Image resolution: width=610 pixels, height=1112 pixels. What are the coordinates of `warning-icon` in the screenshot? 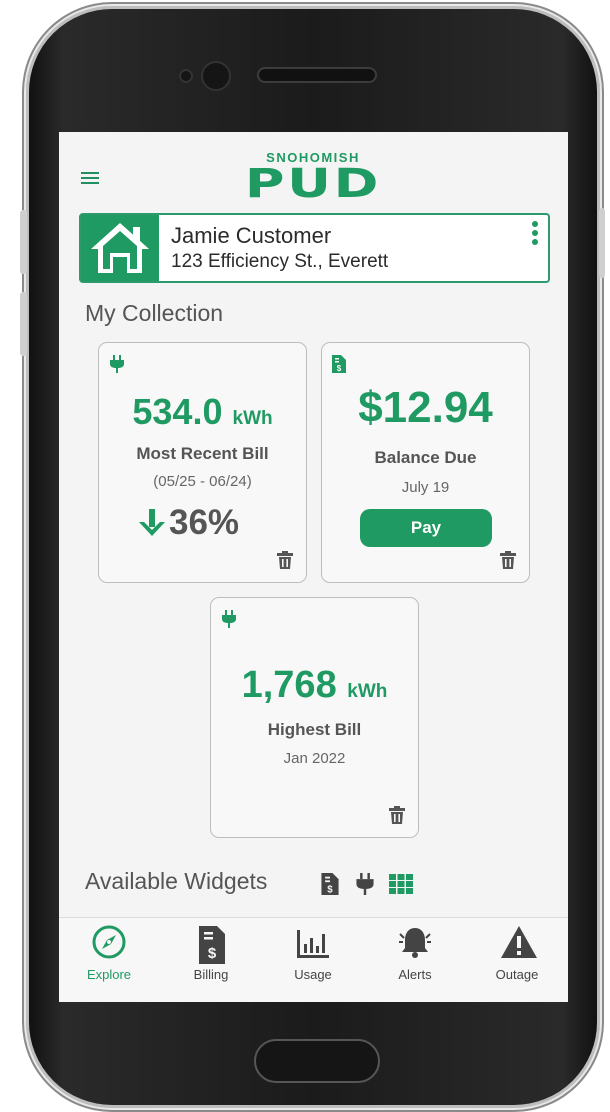 It's located at (519, 942).